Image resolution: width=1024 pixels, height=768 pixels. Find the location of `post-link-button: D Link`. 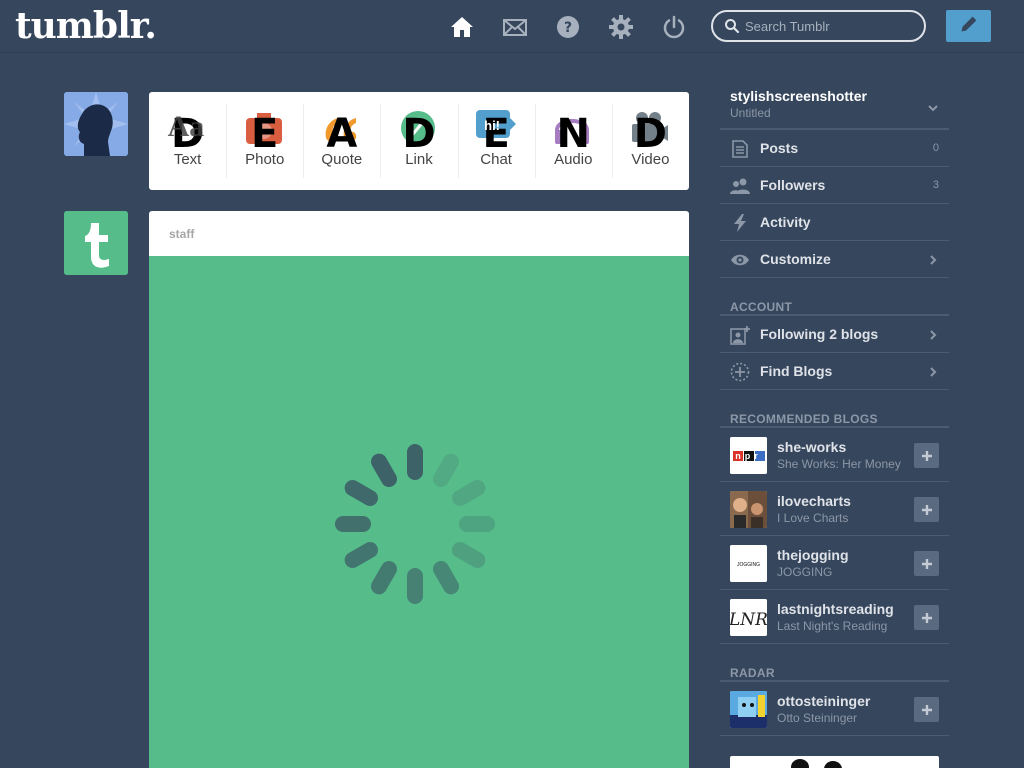

post-link-button: D Link is located at coordinates (418, 141).